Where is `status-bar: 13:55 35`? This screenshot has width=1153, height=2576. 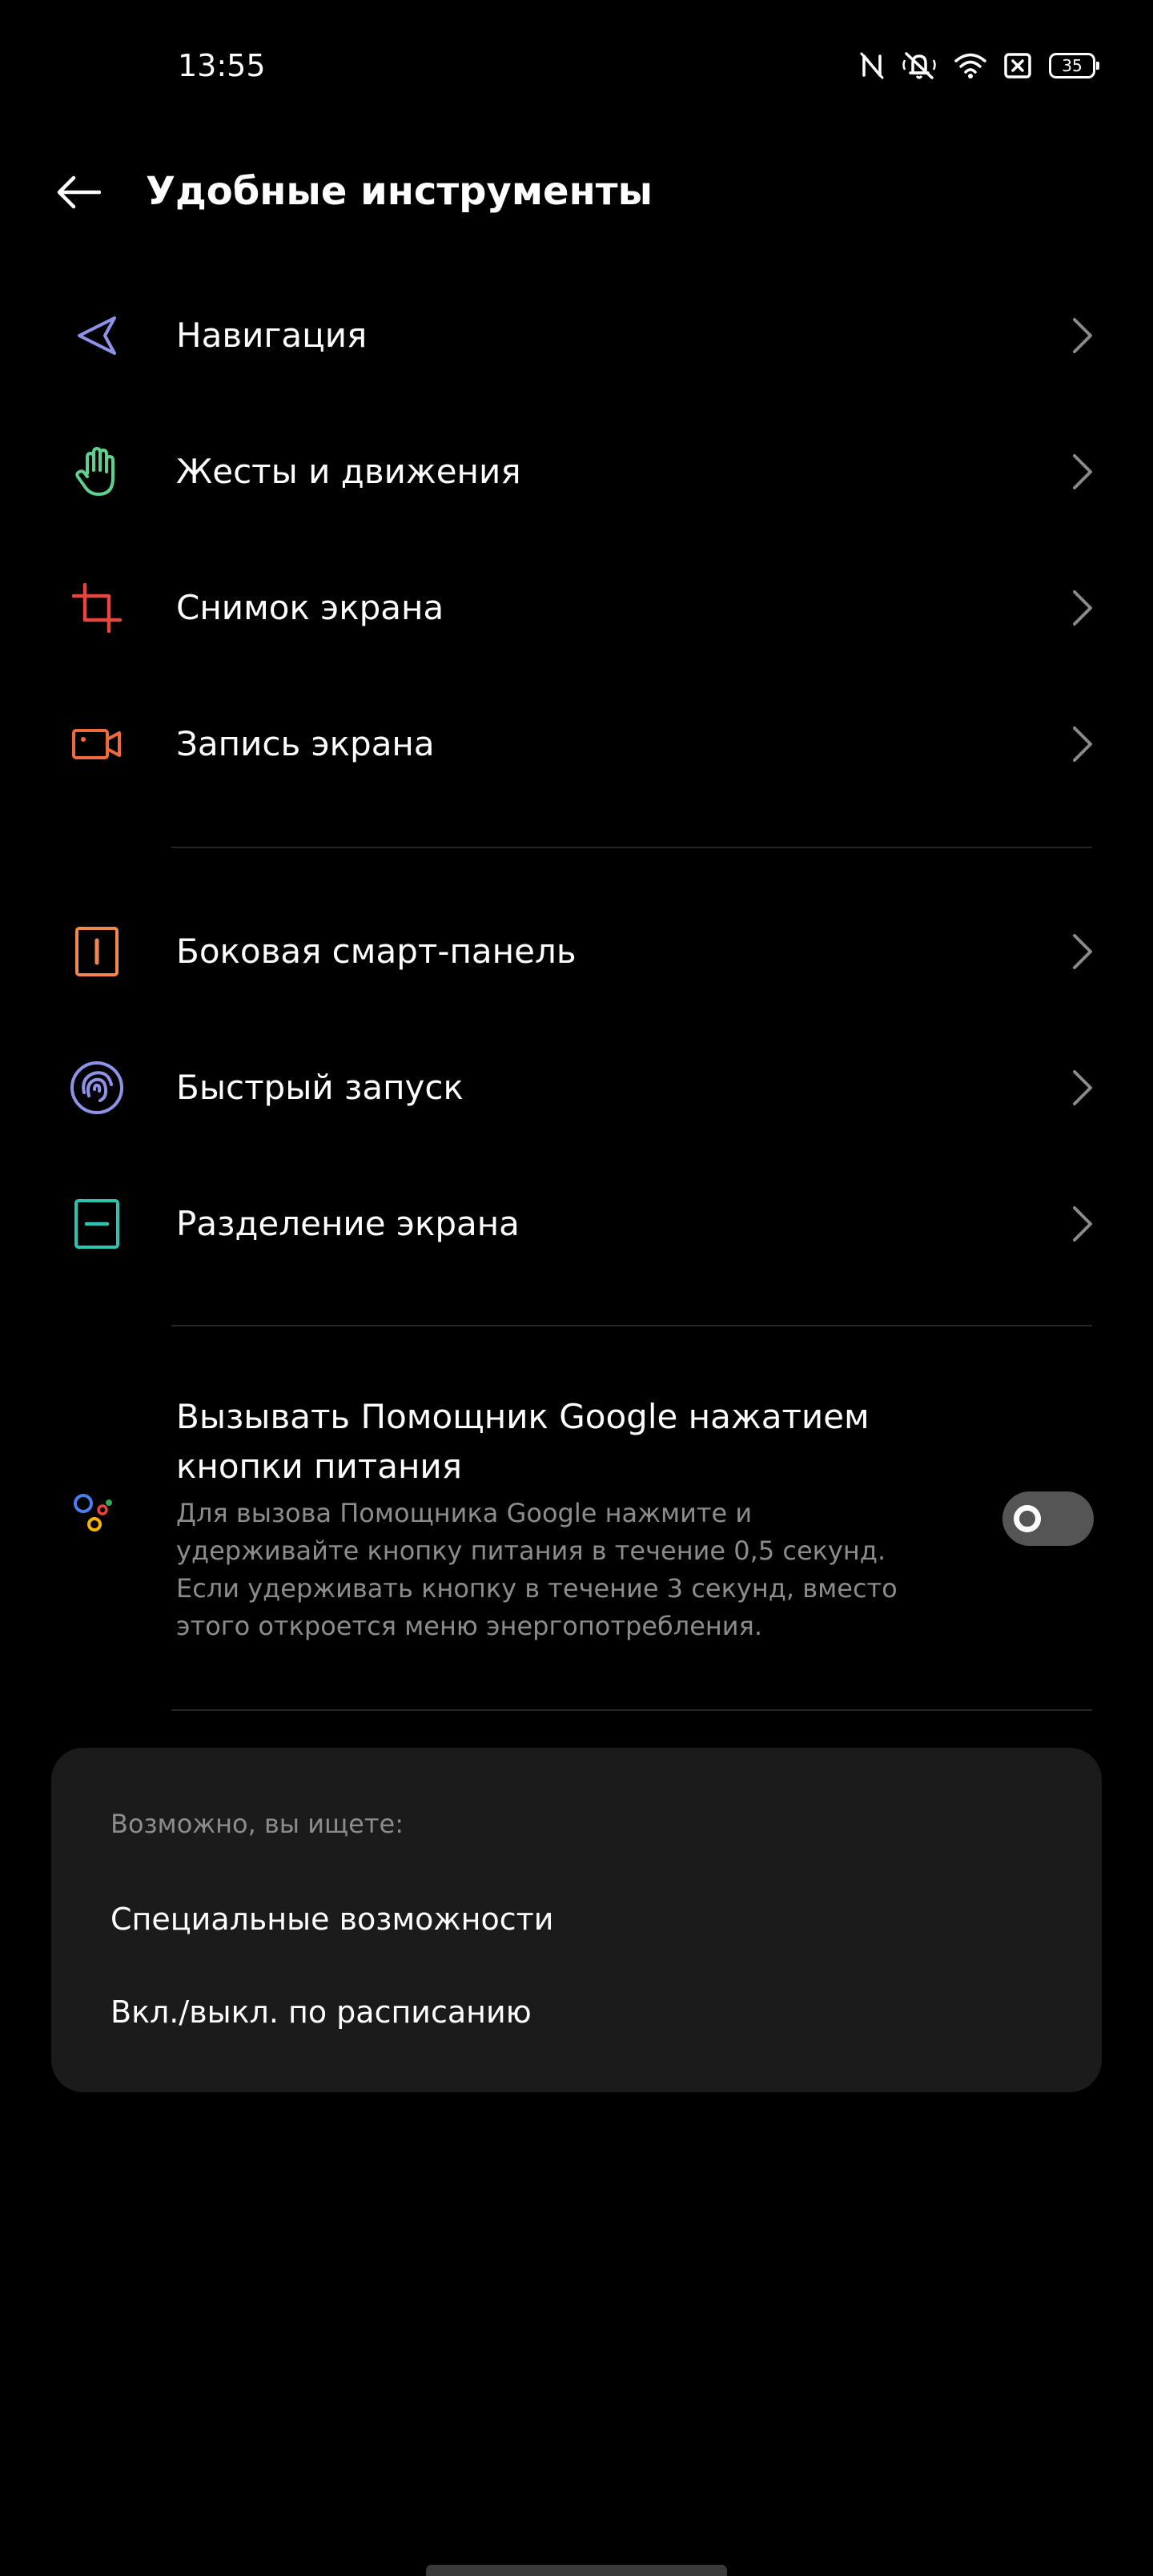 status-bar: 13:55 35 is located at coordinates (576, 66).